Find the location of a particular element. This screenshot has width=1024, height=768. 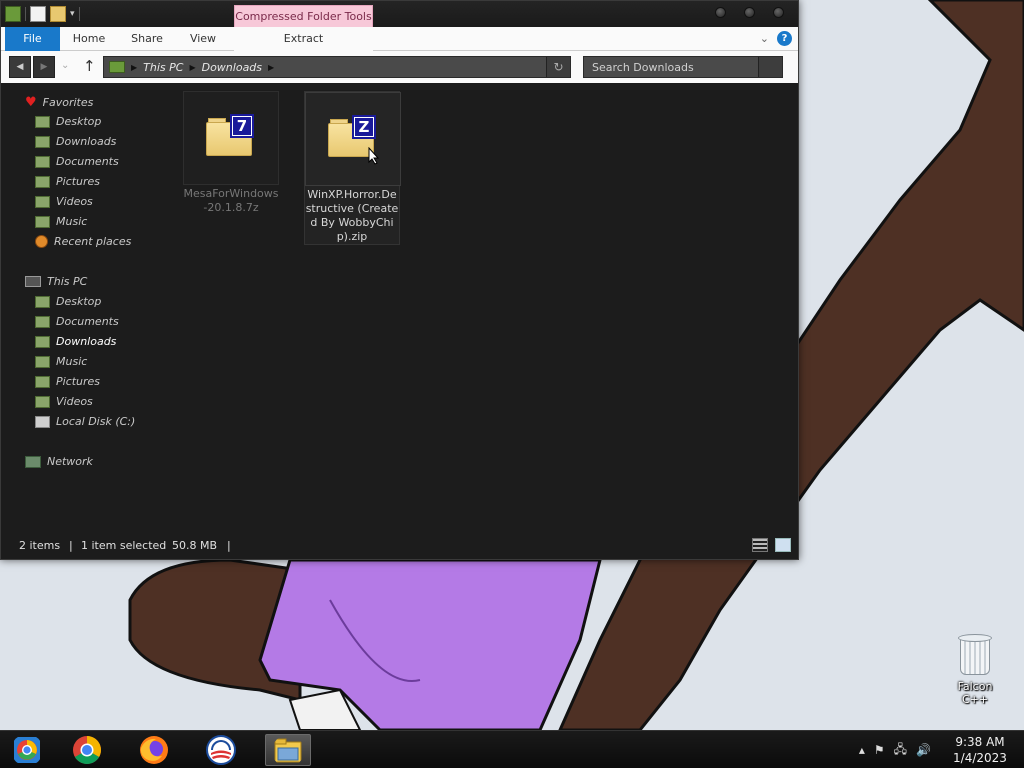

qat-dropdown-icon: ▾ is located at coordinates (72, 14).